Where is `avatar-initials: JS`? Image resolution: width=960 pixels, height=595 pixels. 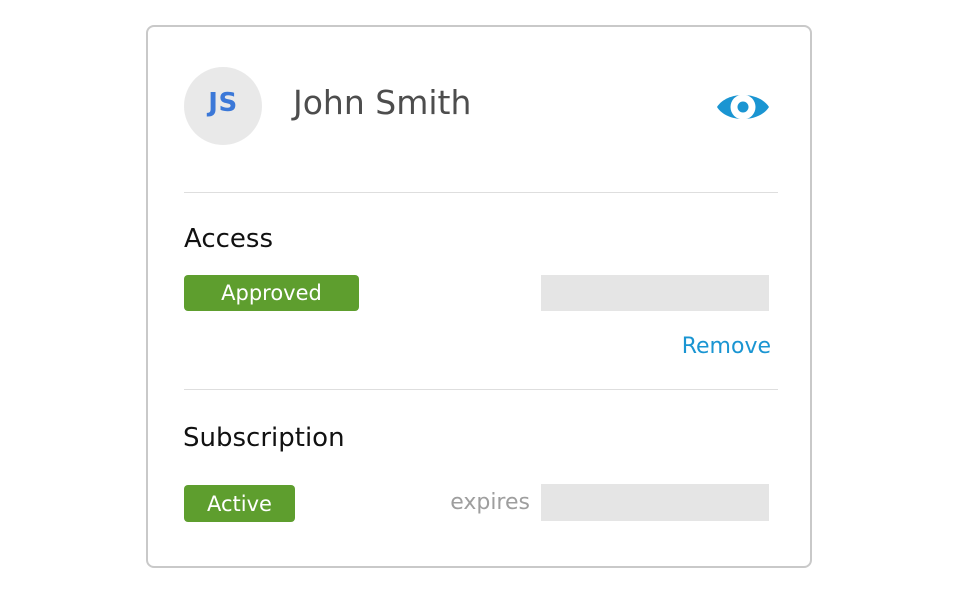
avatar-initials: JS is located at coordinates (223, 103).